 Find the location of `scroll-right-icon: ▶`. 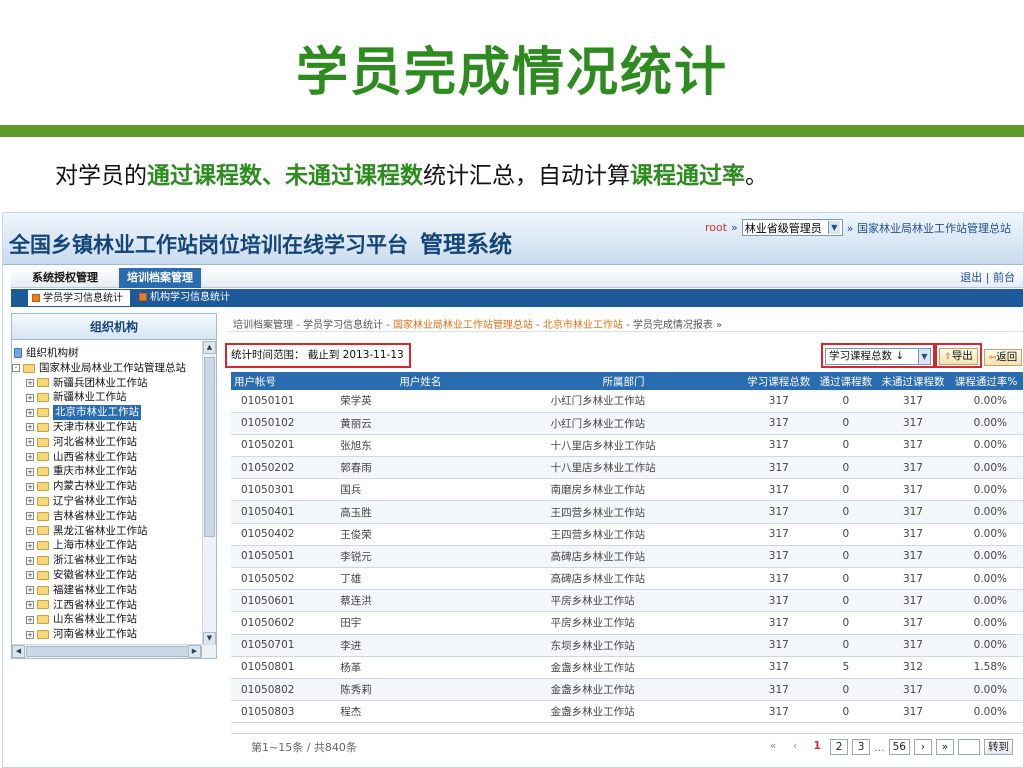

scroll-right-icon: ▶ is located at coordinates (194, 651).